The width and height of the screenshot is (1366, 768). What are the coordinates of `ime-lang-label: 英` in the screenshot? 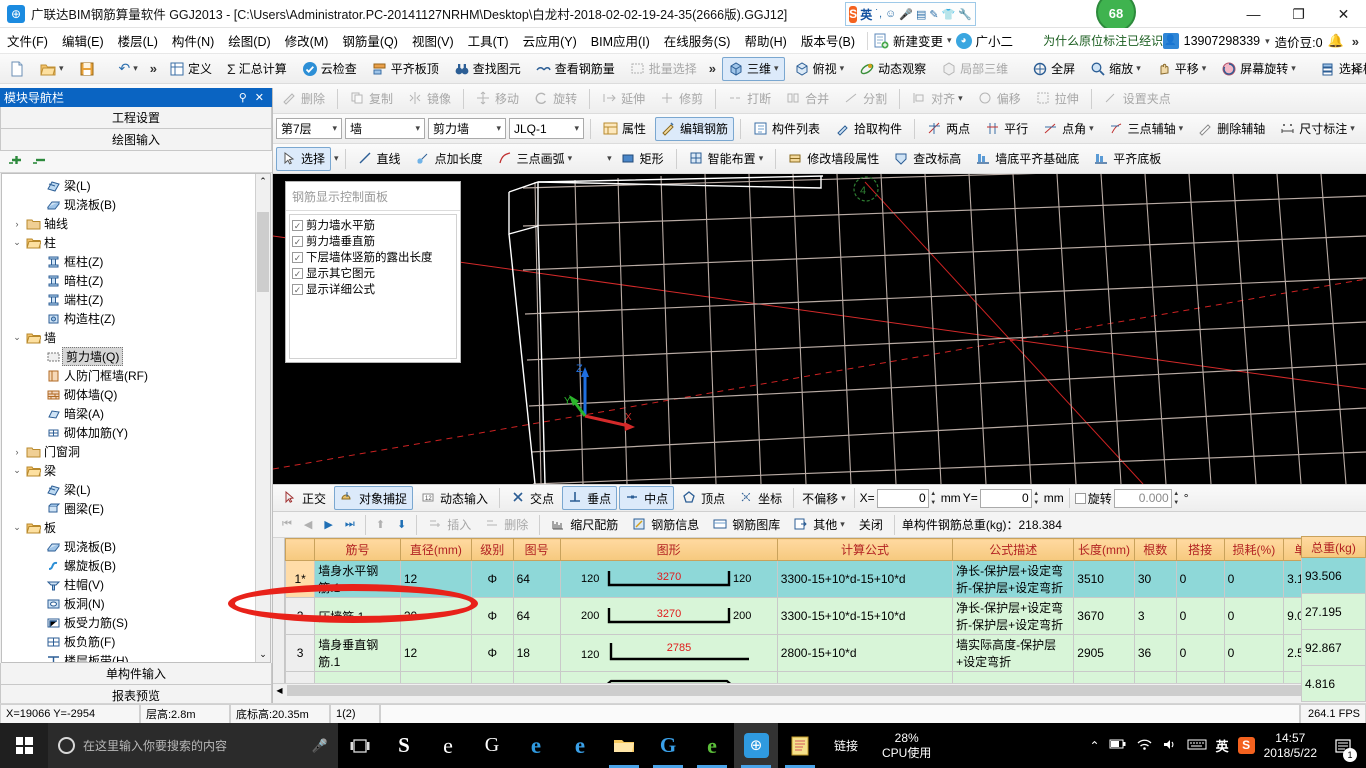 It's located at (866, 14).